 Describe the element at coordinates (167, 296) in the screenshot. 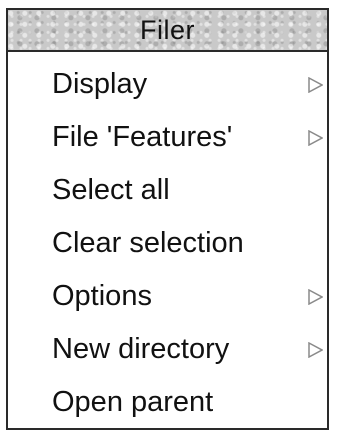

I see `menu-item-options: Options` at that location.